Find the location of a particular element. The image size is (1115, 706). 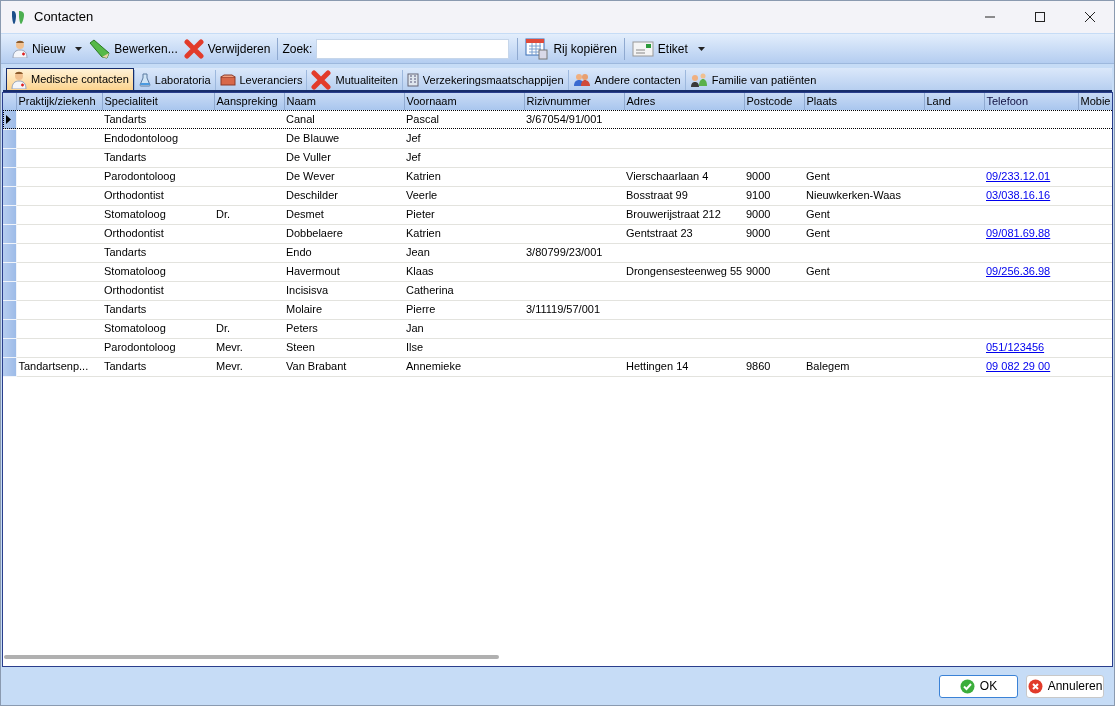

column-header: Rizivnummer is located at coordinates (574, 101).